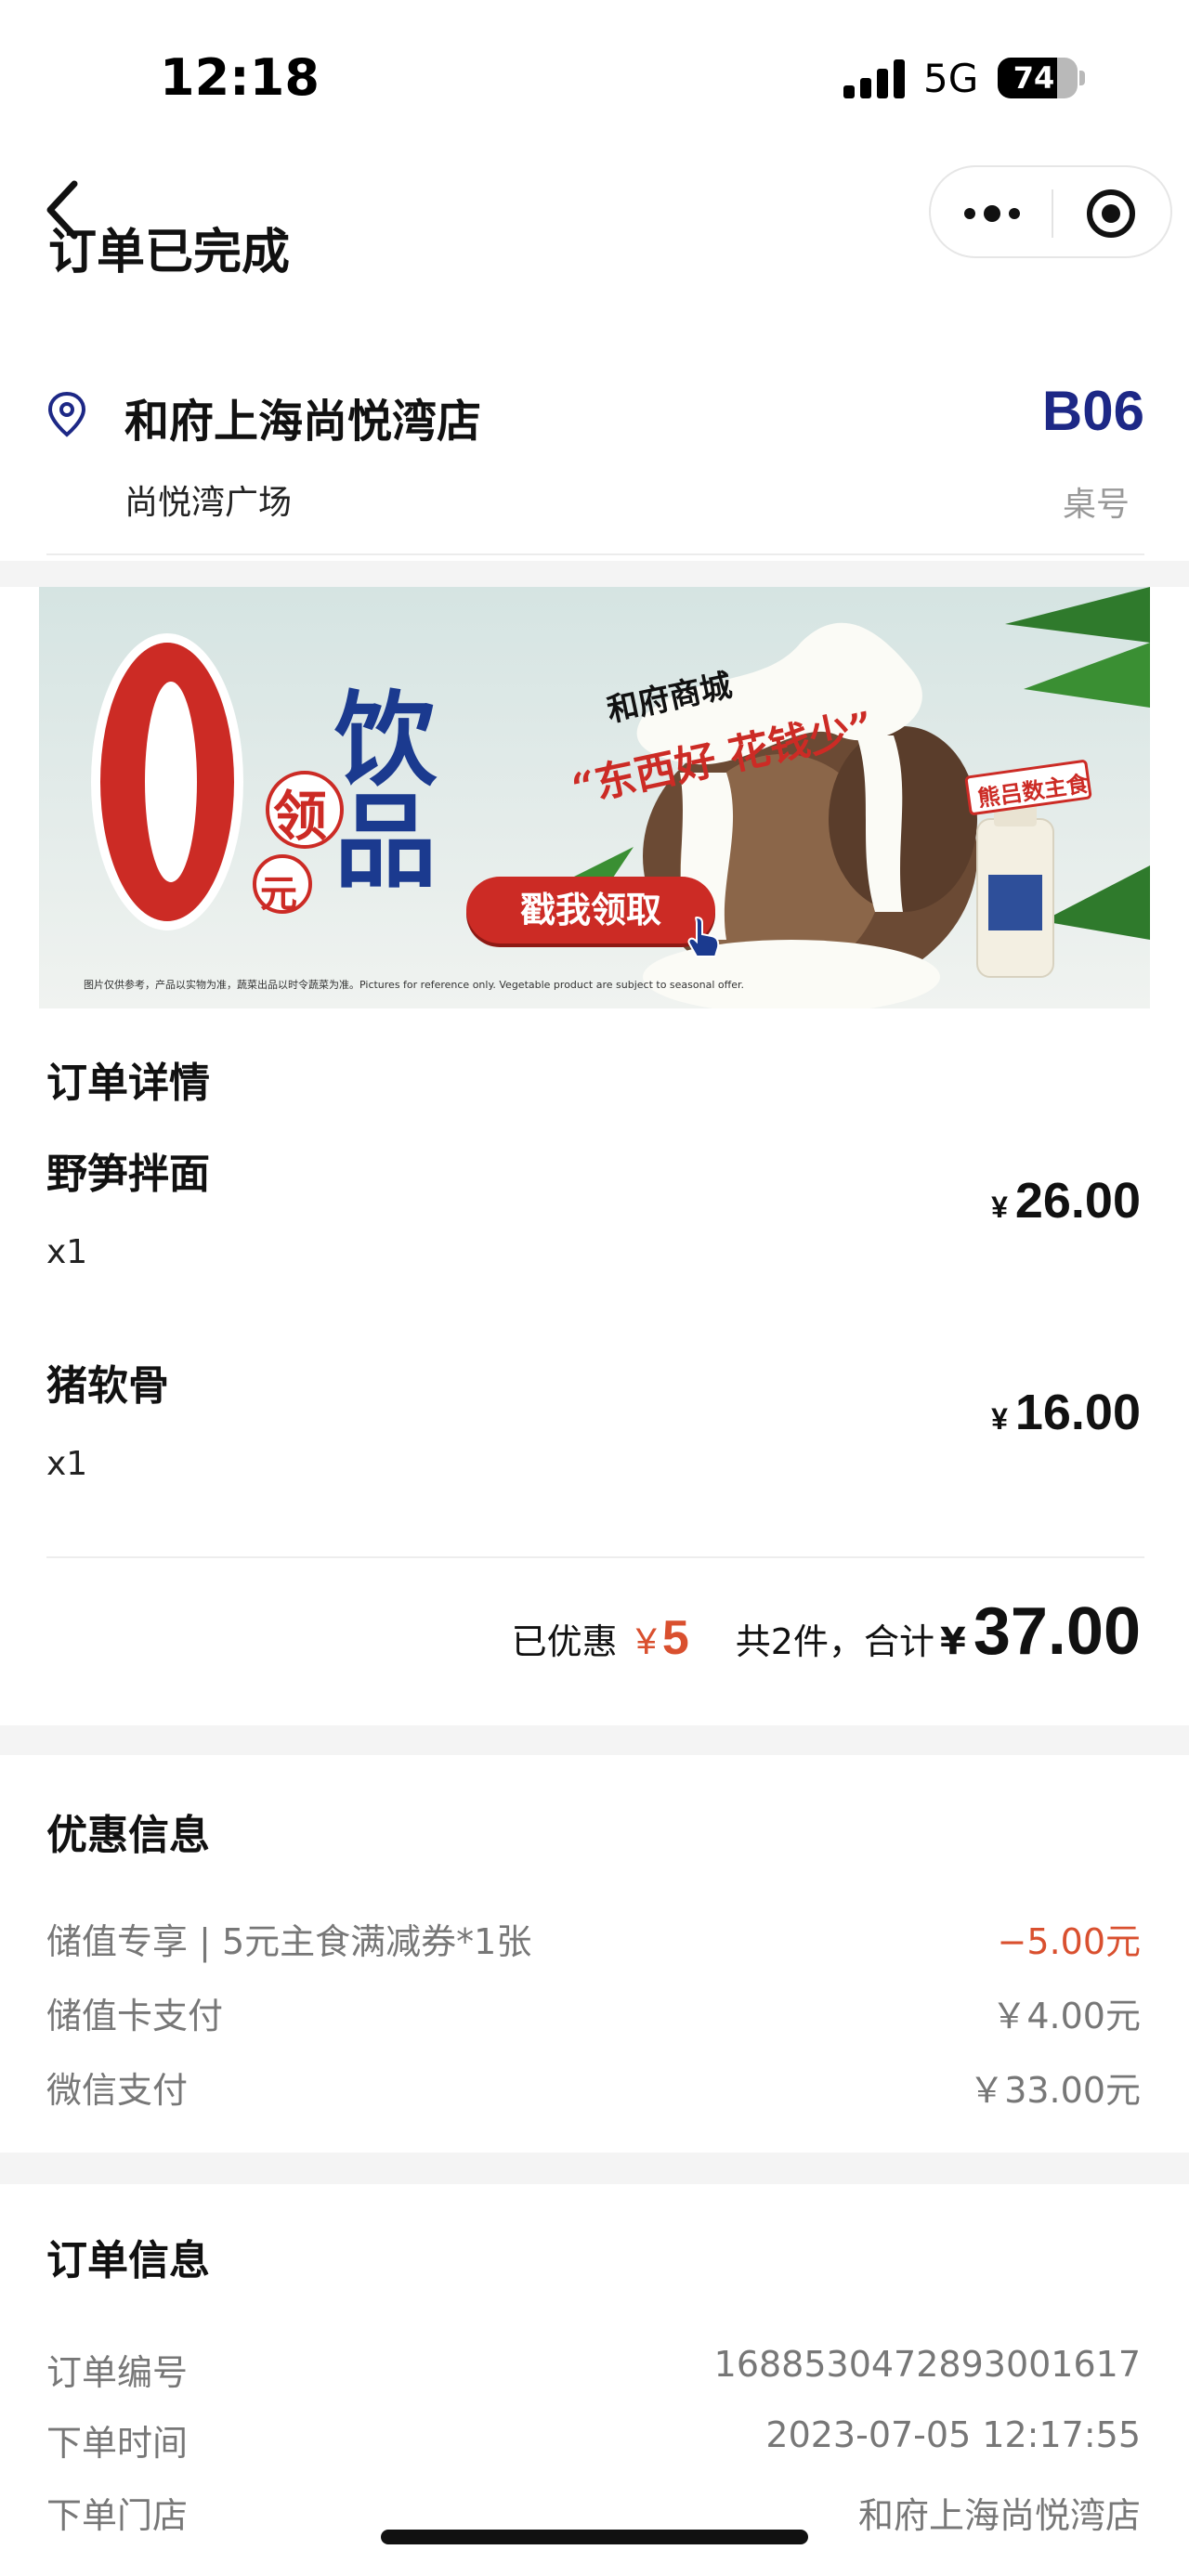 The height and width of the screenshot is (2576, 1189). Describe the element at coordinates (117, 2515) in the screenshot. I see `order-store-label: 下单门店` at that location.